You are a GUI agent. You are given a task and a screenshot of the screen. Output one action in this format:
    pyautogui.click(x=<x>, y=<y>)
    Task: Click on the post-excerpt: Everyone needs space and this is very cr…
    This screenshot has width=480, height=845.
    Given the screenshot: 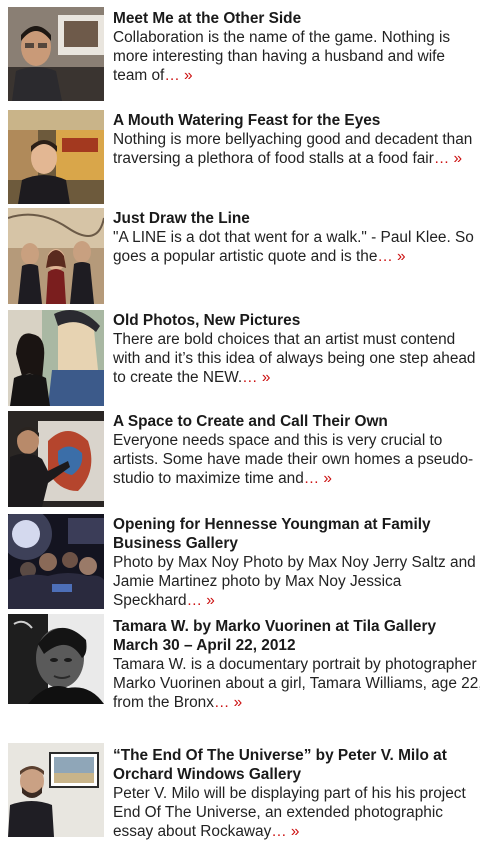 What is the action you would take?
    pyautogui.click(x=293, y=459)
    